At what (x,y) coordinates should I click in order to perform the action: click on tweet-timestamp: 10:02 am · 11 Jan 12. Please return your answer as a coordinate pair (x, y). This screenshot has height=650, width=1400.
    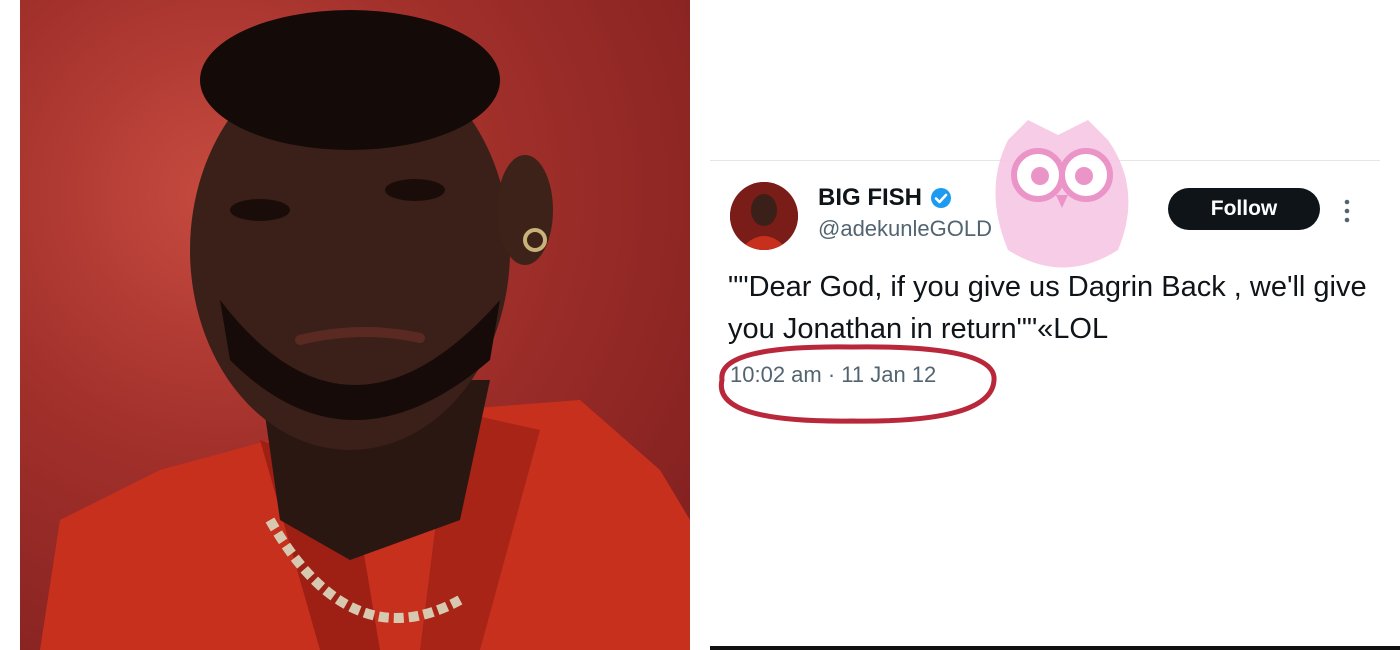
    Looking at the image, I should click on (833, 375).